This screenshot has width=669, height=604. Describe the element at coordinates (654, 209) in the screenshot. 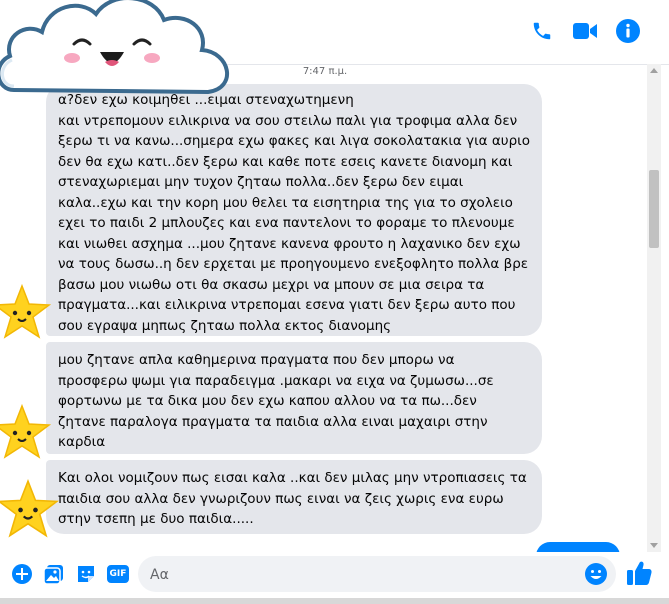

I see `scrollbar-thumb` at that location.